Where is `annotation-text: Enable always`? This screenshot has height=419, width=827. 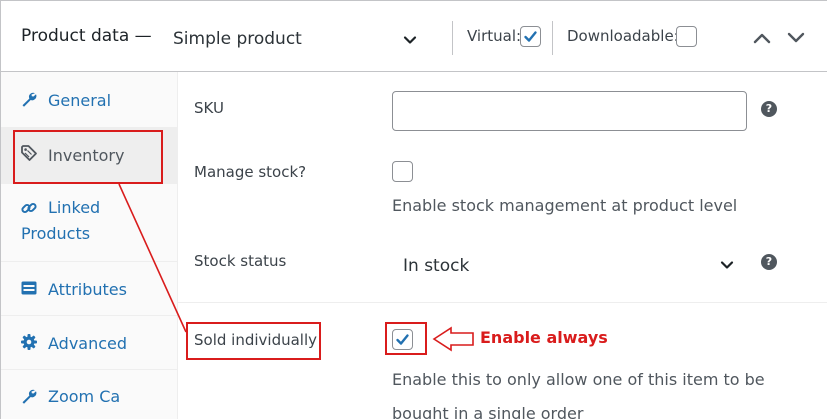 annotation-text: Enable always is located at coordinates (544, 337).